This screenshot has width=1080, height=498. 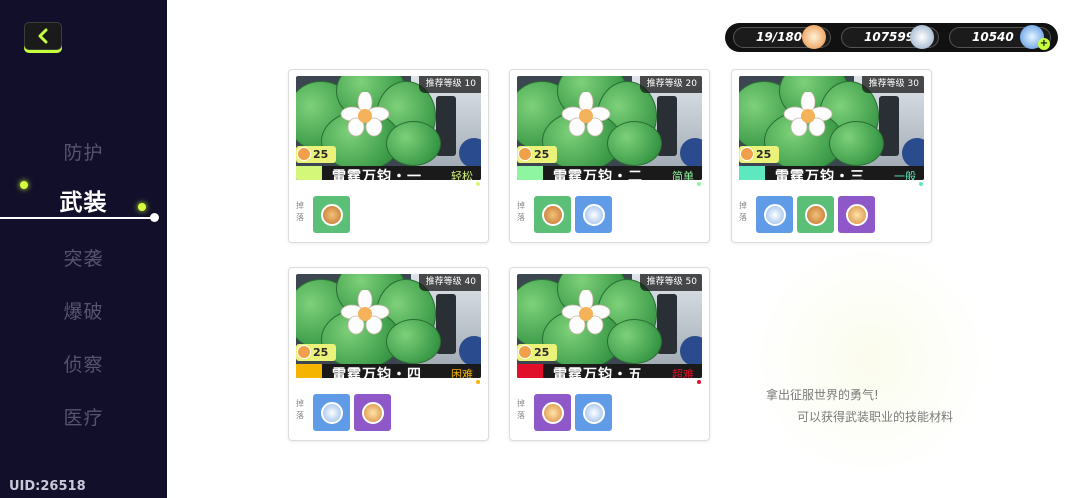 I want to click on coin-counter: 1075998, so click(x=890, y=37).